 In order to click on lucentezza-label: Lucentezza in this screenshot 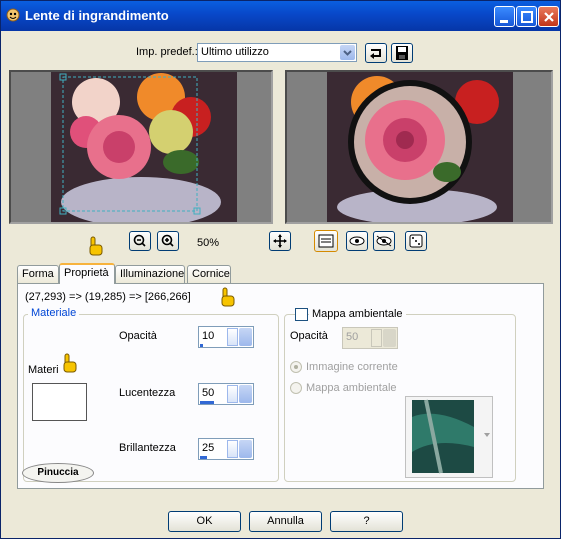, I will do `click(147, 393)`.